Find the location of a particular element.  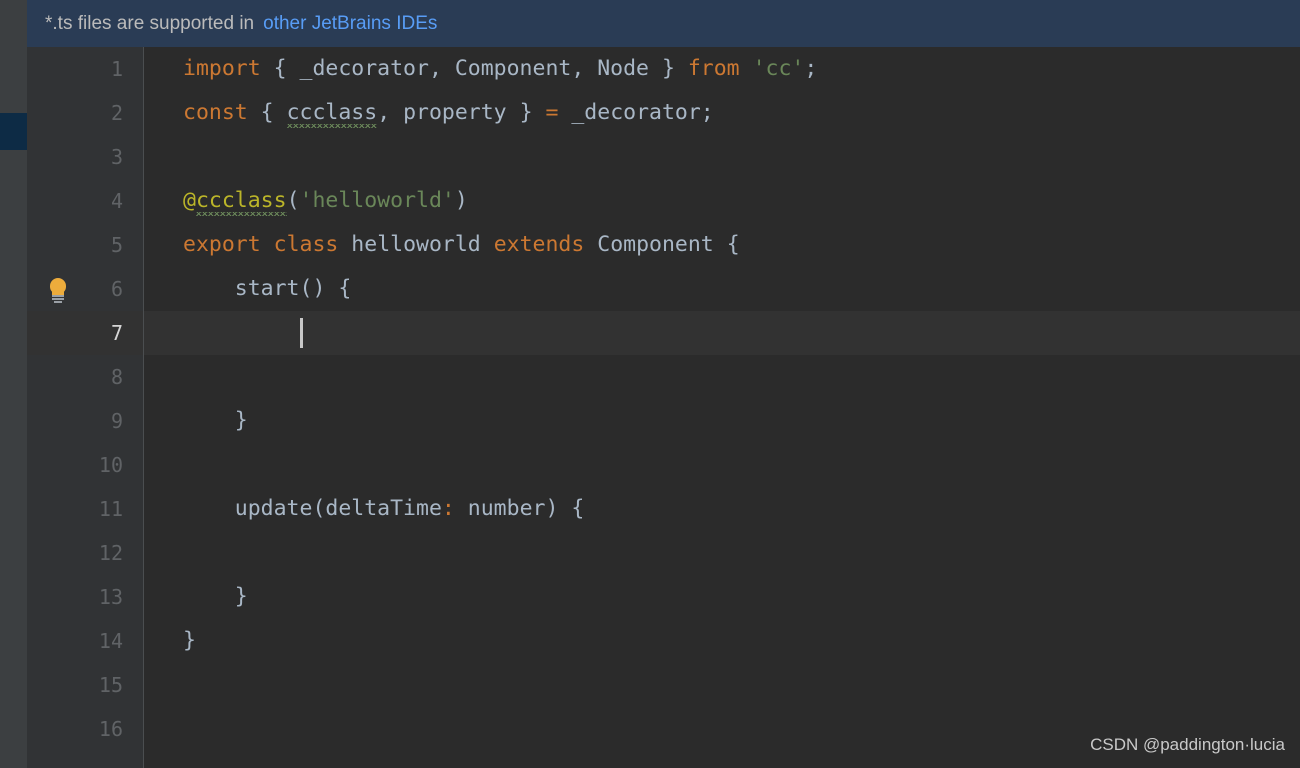

notification-link: other JetBrains IDEs is located at coordinates (350, 24).